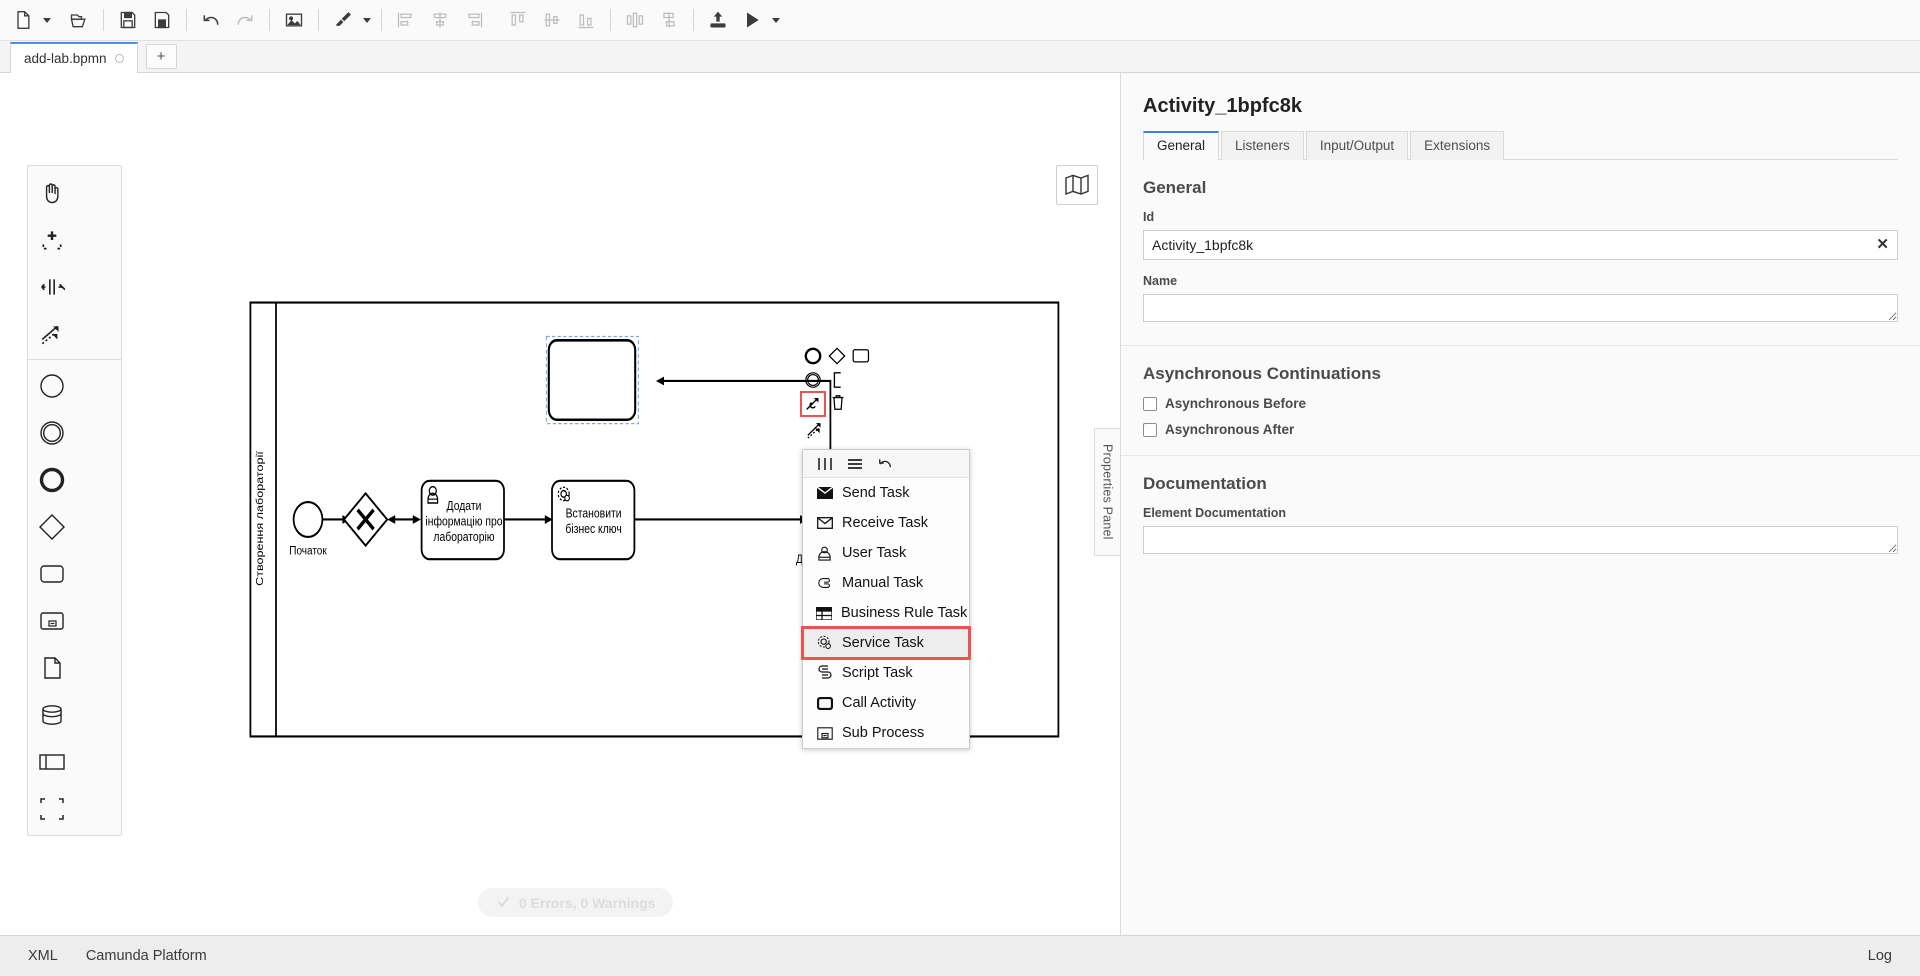 This screenshot has height=976, width=1920. I want to click on menu-item-business-rule-task: Business Rule Task, so click(886, 613).